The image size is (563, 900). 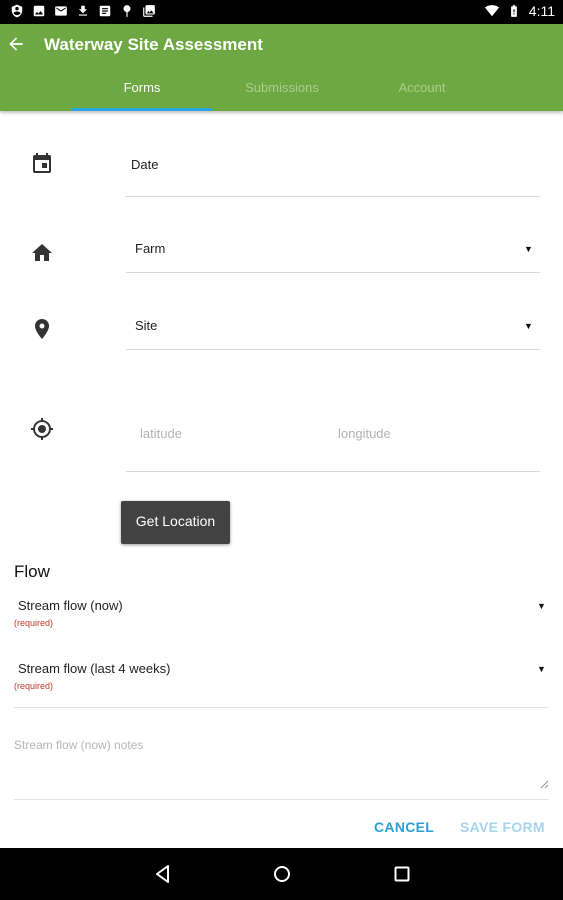 What do you see at coordinates (142, 94) in the screenshot?
I see `tab-forms: Forms` at bounding box center [142, 94].